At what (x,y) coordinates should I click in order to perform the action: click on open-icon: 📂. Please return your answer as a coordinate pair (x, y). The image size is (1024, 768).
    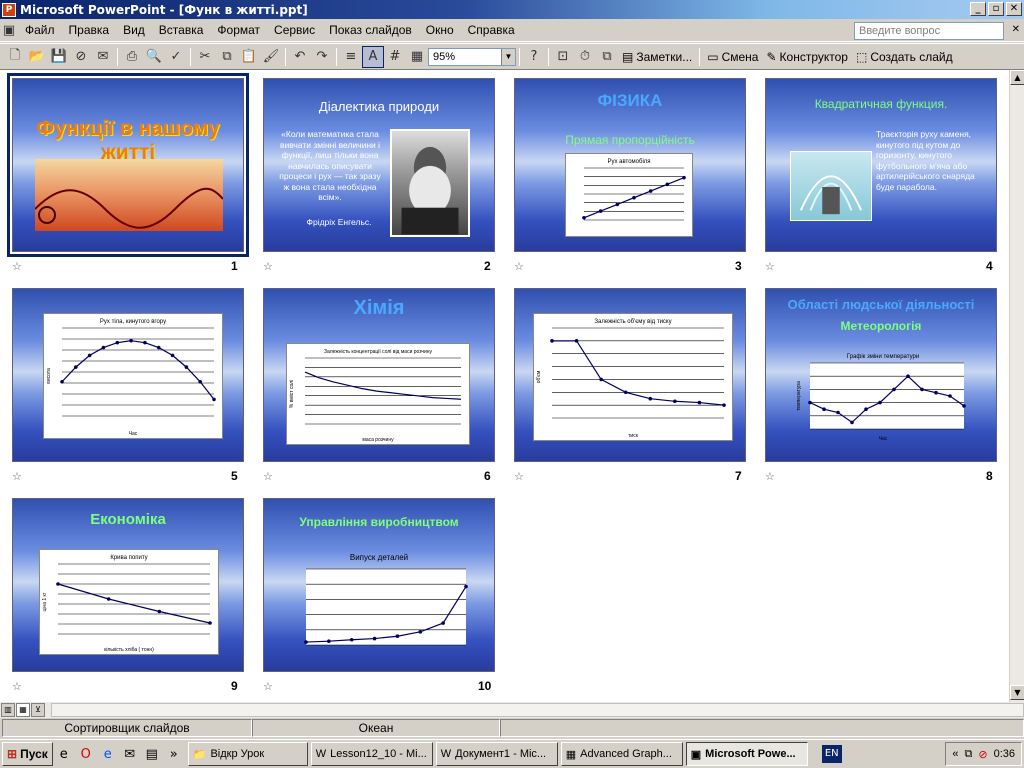
    Looking at the image, I should click on (37, 57).